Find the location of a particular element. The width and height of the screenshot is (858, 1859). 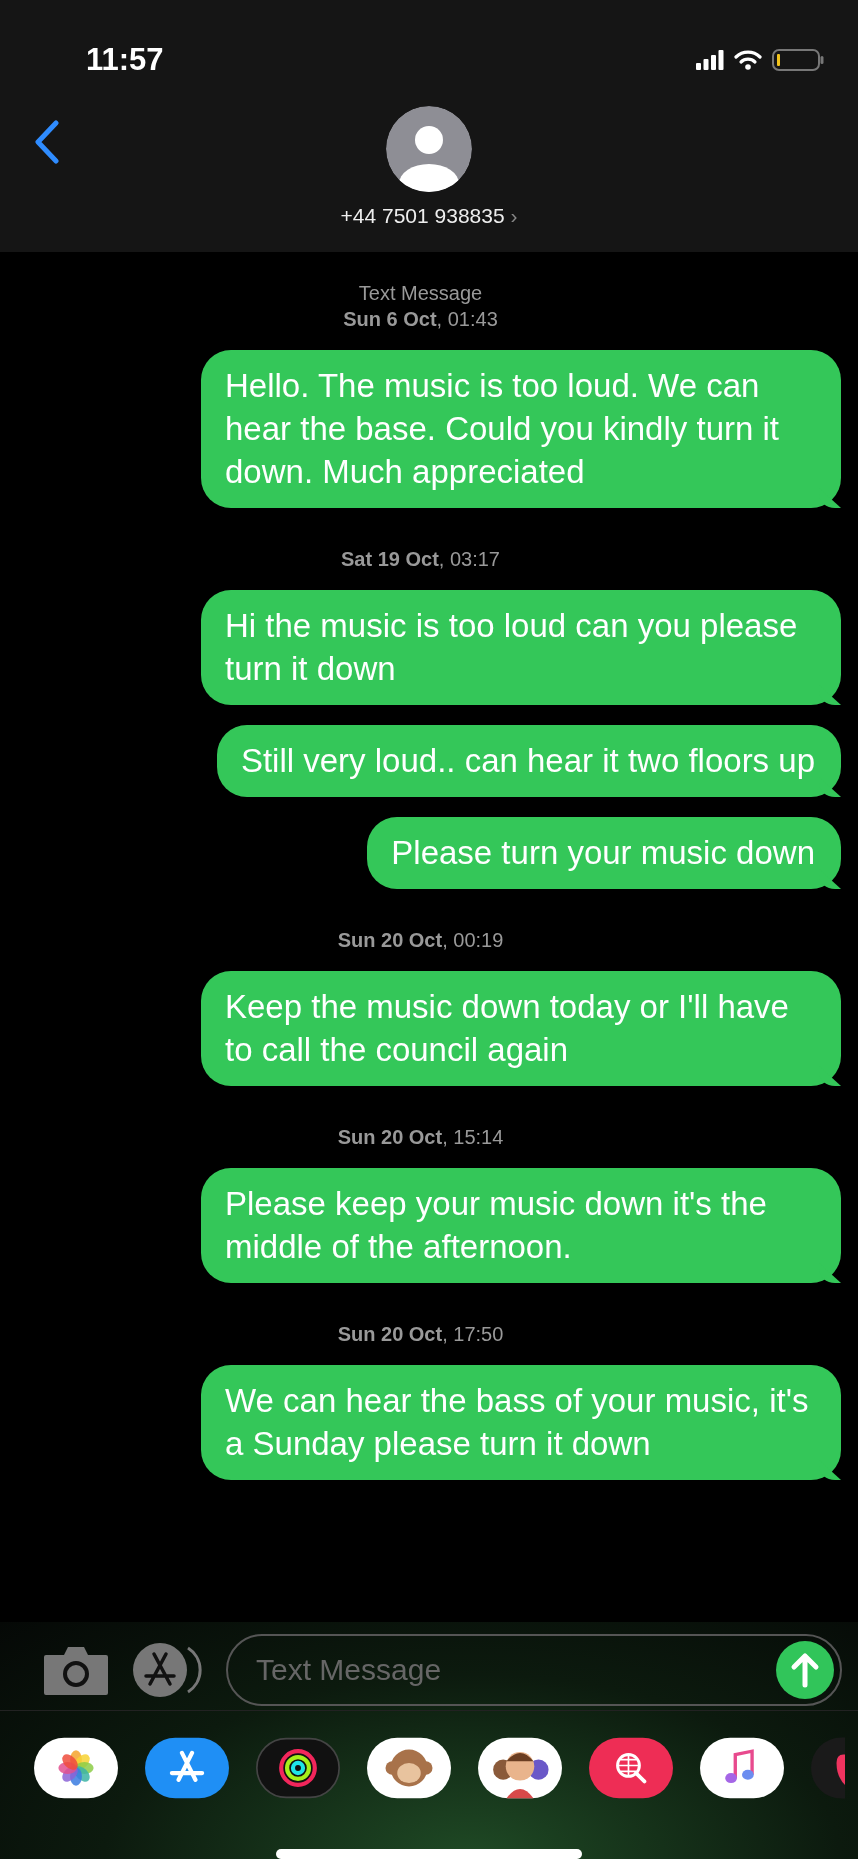

message-bubble: Keep the music down today or I'll have to call the council again is located at coordinates (521, 1028).